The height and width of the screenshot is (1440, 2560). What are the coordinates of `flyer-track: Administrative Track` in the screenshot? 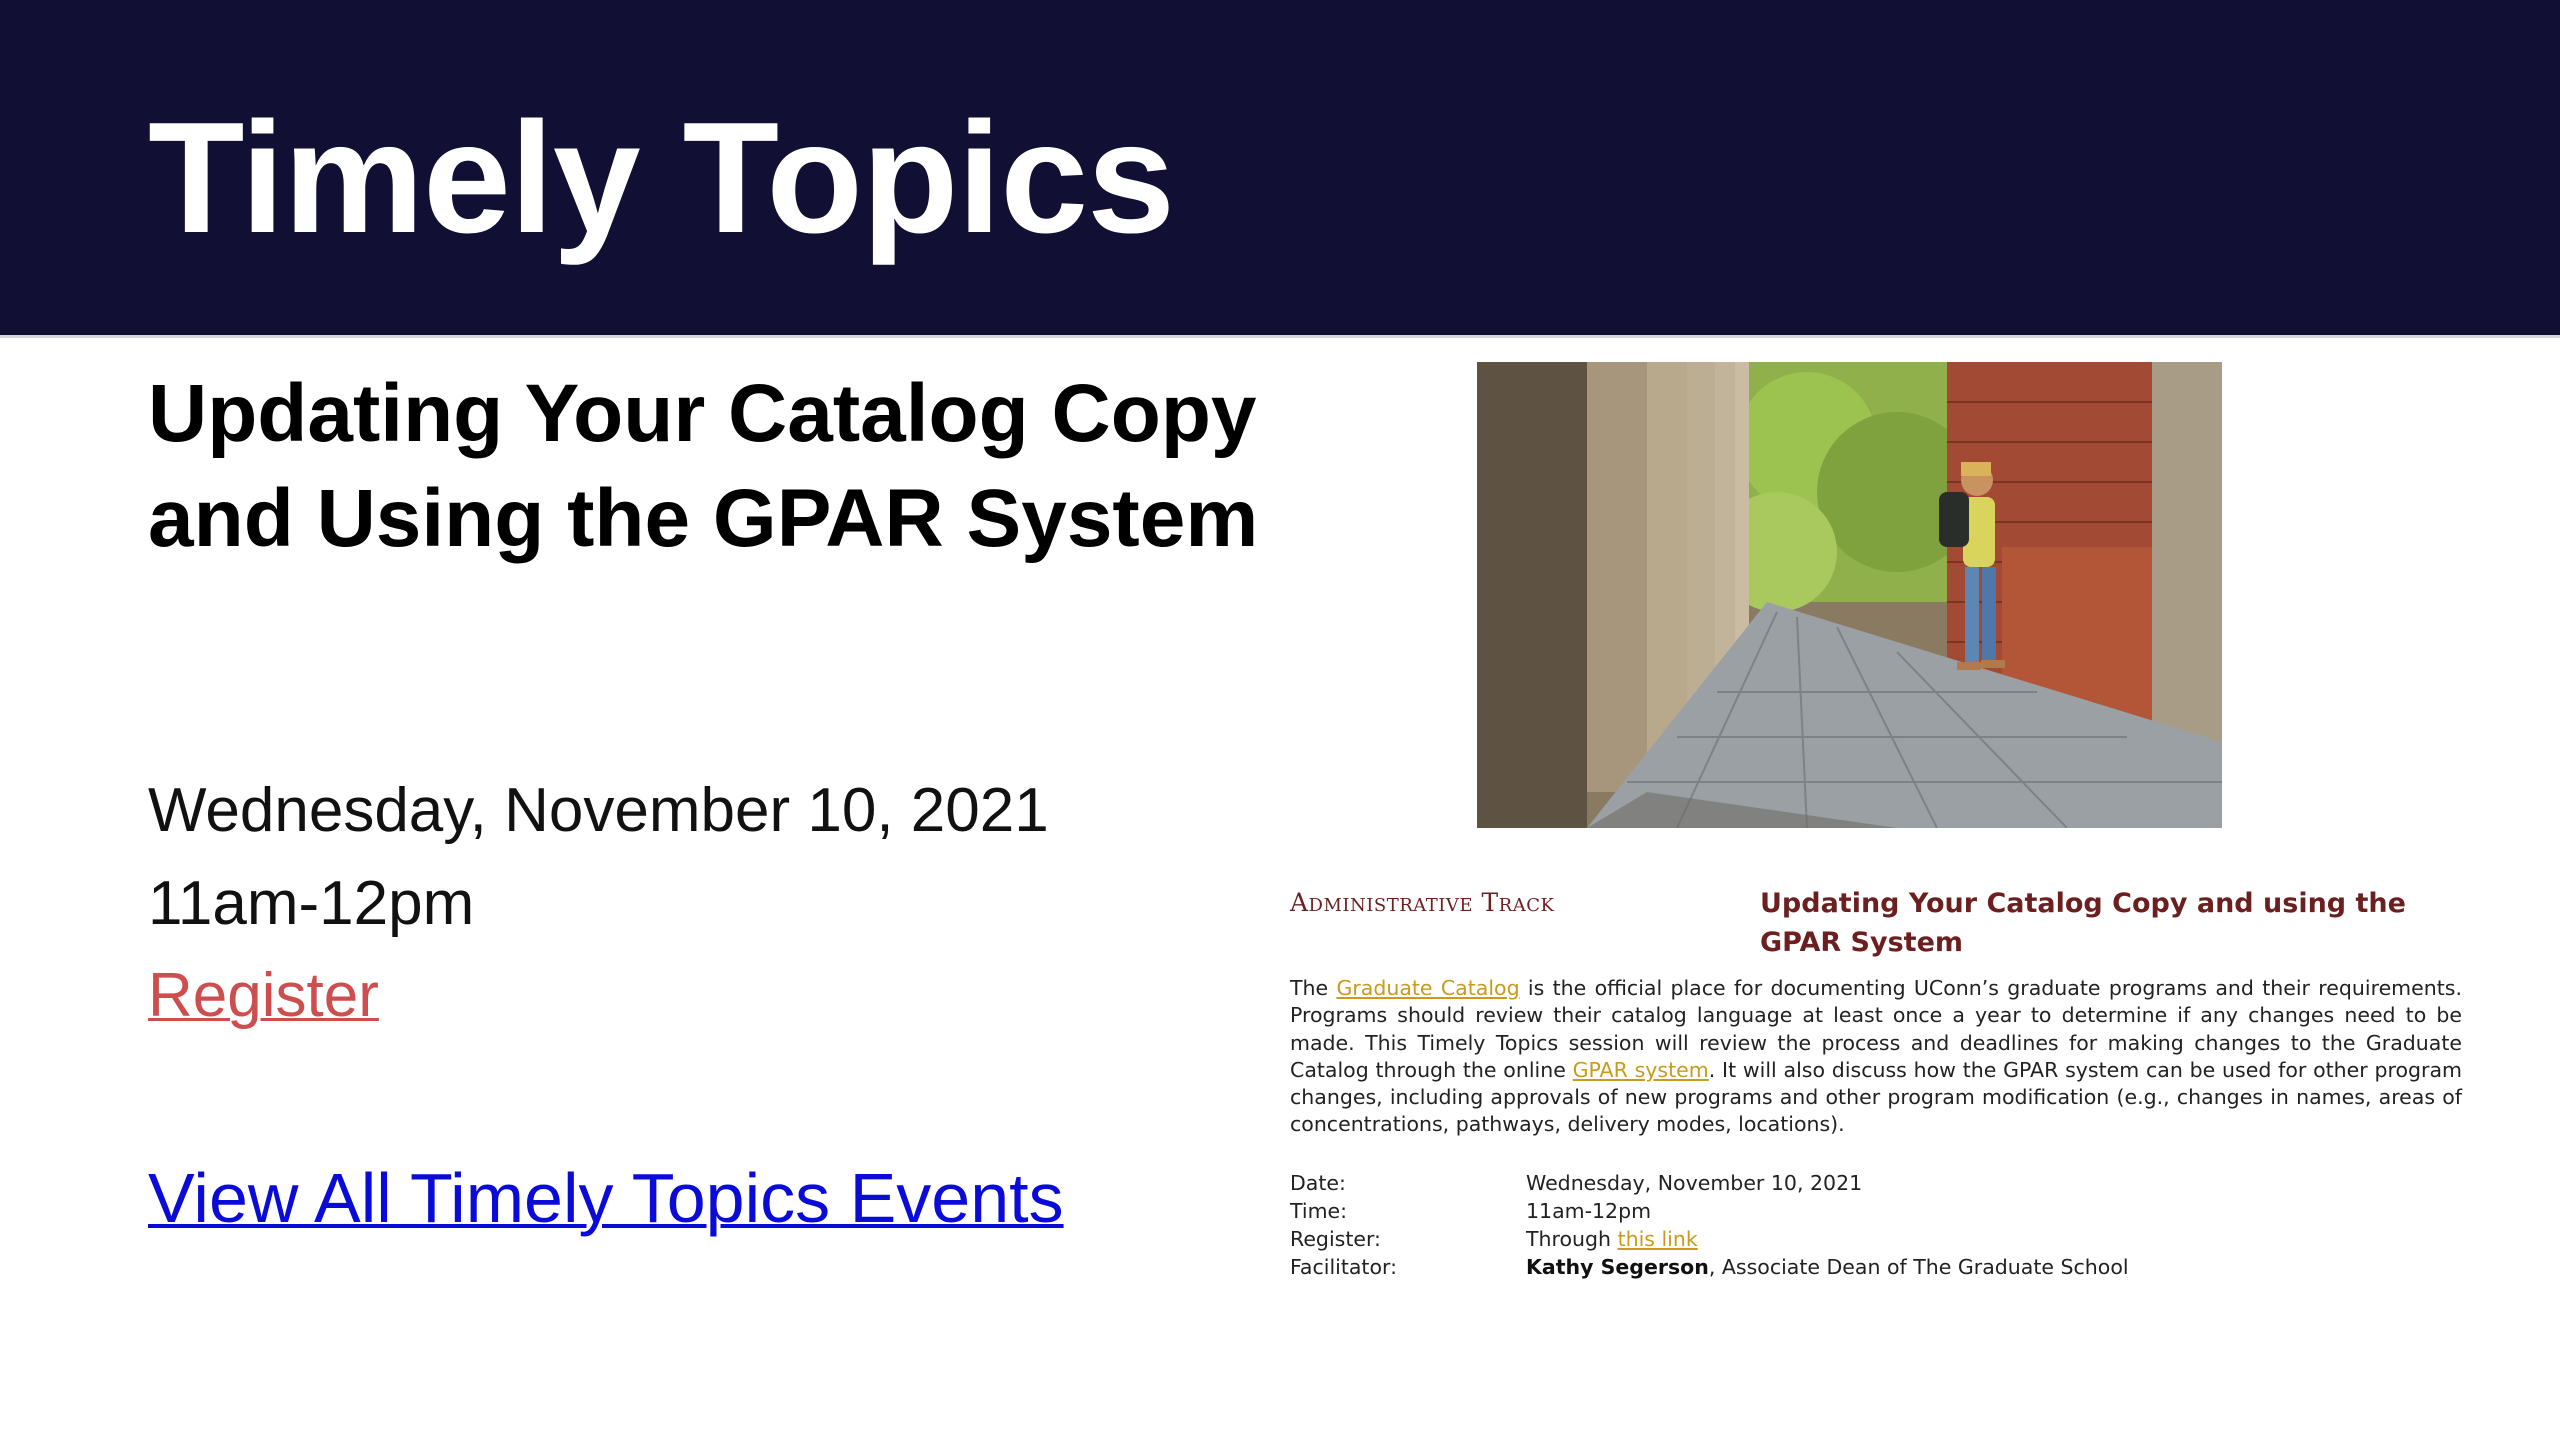 It's located at (1422, 902).